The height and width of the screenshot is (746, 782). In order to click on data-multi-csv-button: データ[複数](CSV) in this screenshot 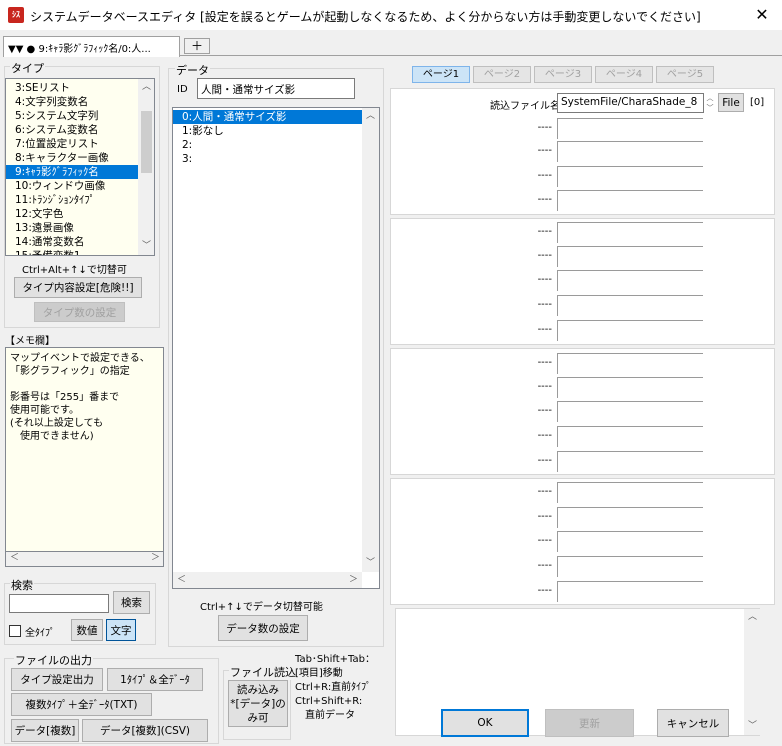, I will do `click(145, 730)`.